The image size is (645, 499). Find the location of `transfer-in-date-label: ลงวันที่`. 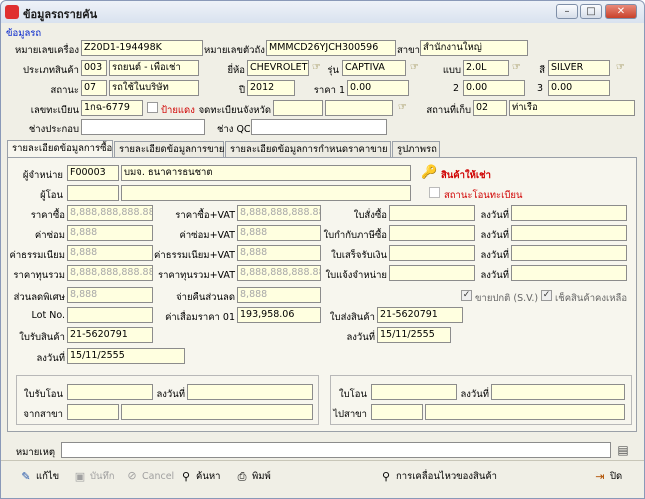

transfer-in-date-label: ลงวันที่ is located at coordinates (170, 394).